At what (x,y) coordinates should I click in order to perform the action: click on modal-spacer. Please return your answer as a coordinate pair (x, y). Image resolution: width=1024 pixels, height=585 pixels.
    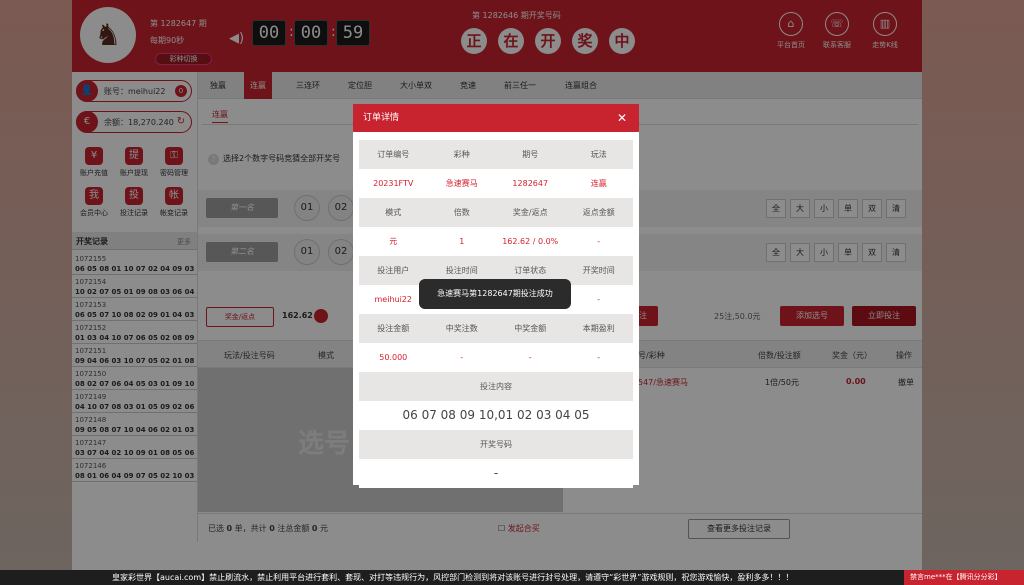
    Looking at the image, I should click on (496, 136).